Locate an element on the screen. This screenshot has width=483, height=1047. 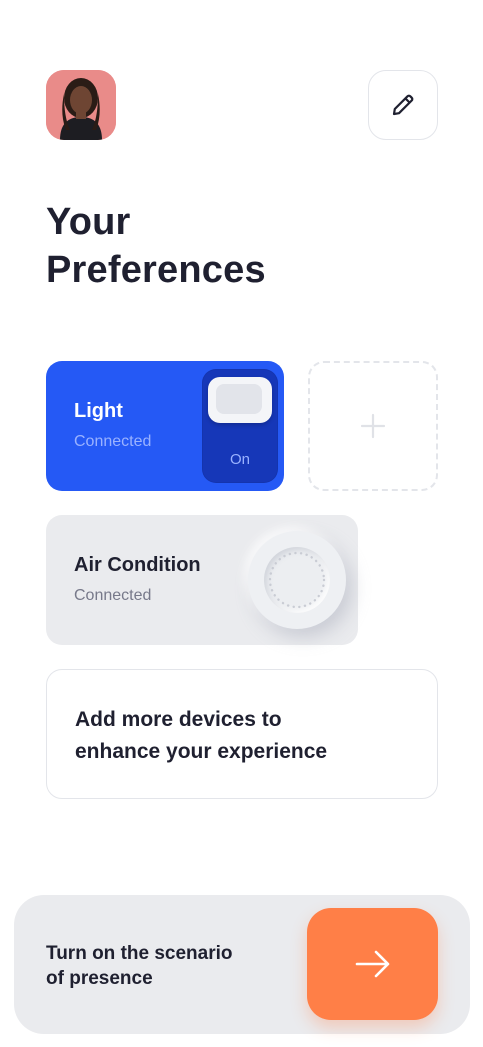
pencil-icon is located at coordinates (403, 105).